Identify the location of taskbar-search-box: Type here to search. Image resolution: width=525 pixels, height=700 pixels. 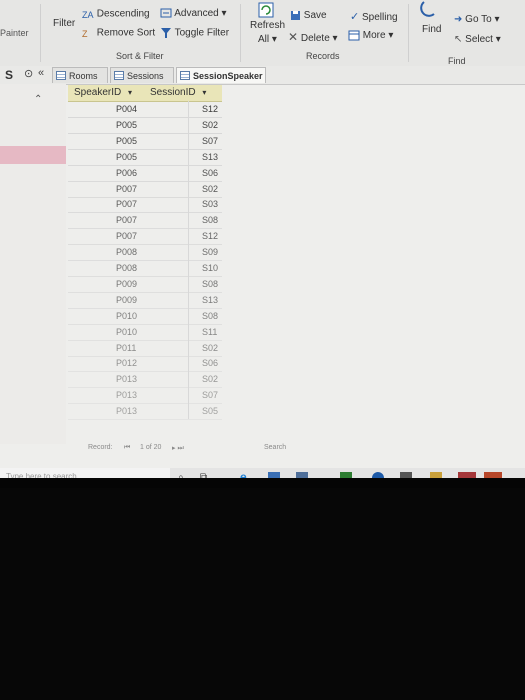
(85, 473).